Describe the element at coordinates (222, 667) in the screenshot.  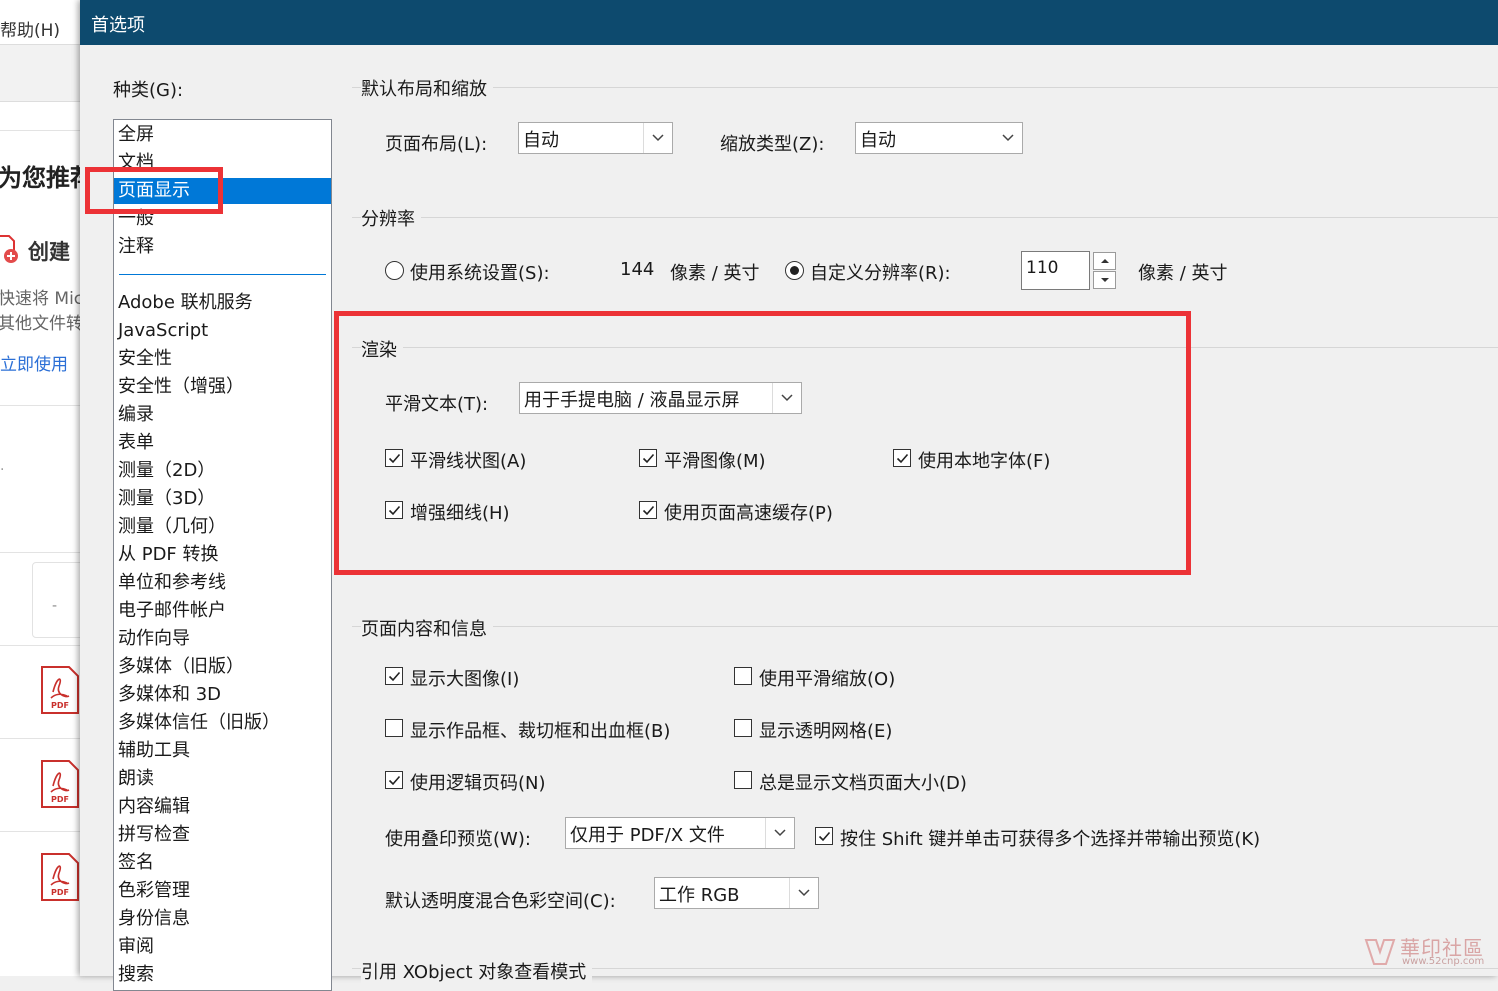
I see `category-item: 多媒体（旧版）` at that location.